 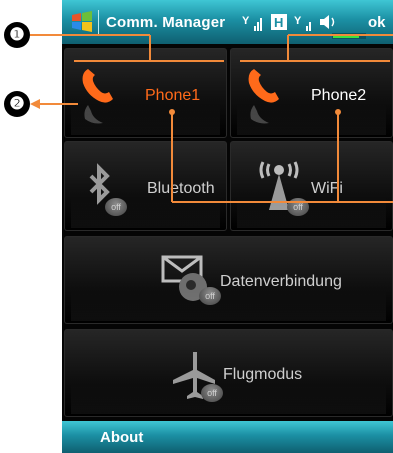 I want to click on windows-start-icon, so click(x=82, y=22).